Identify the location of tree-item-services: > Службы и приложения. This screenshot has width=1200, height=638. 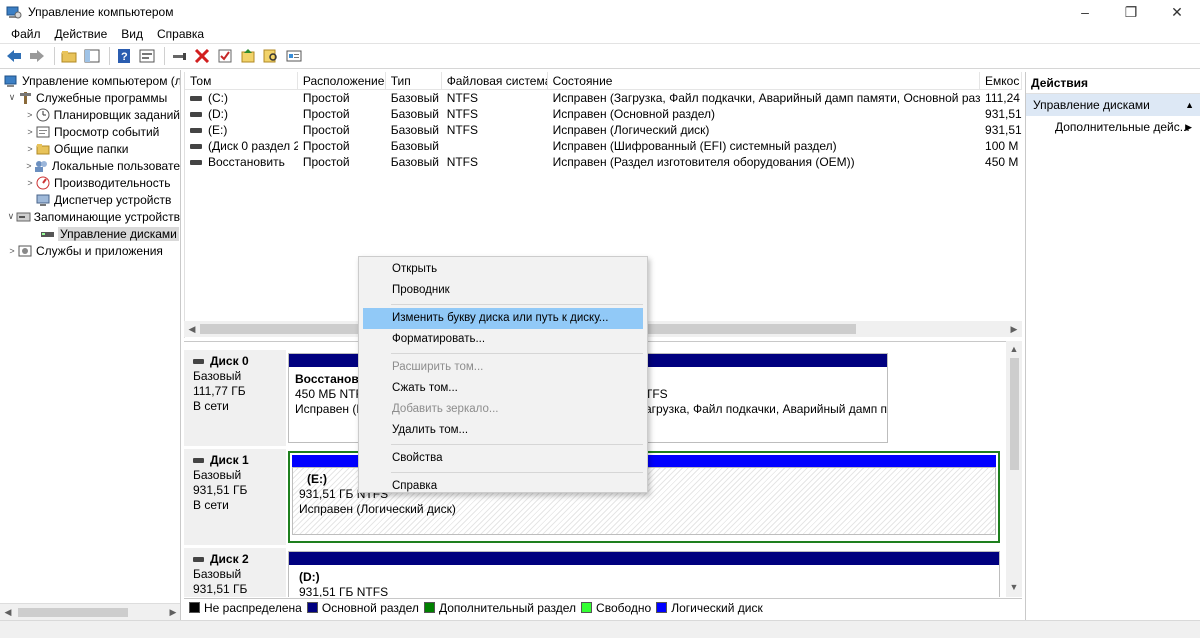
(90, 250).